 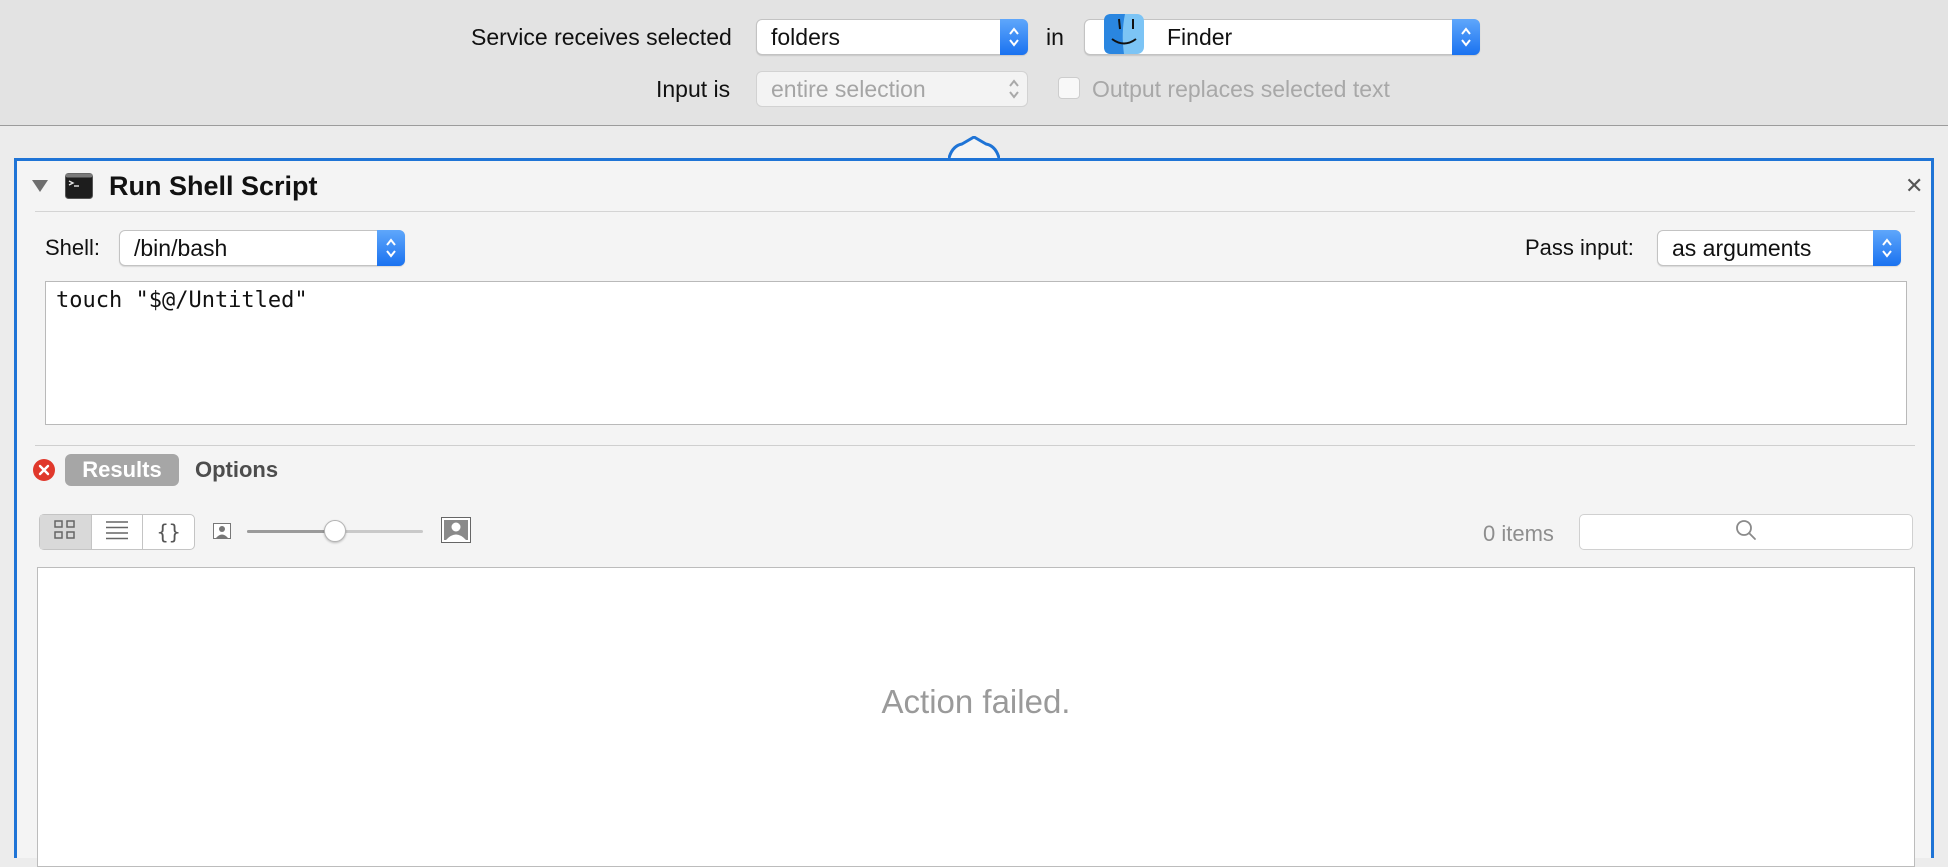 What do you see at coordinates (40, 188) in the screenshot?
I see `disclosure-triangle-icon` at bounding box center [40, 188].